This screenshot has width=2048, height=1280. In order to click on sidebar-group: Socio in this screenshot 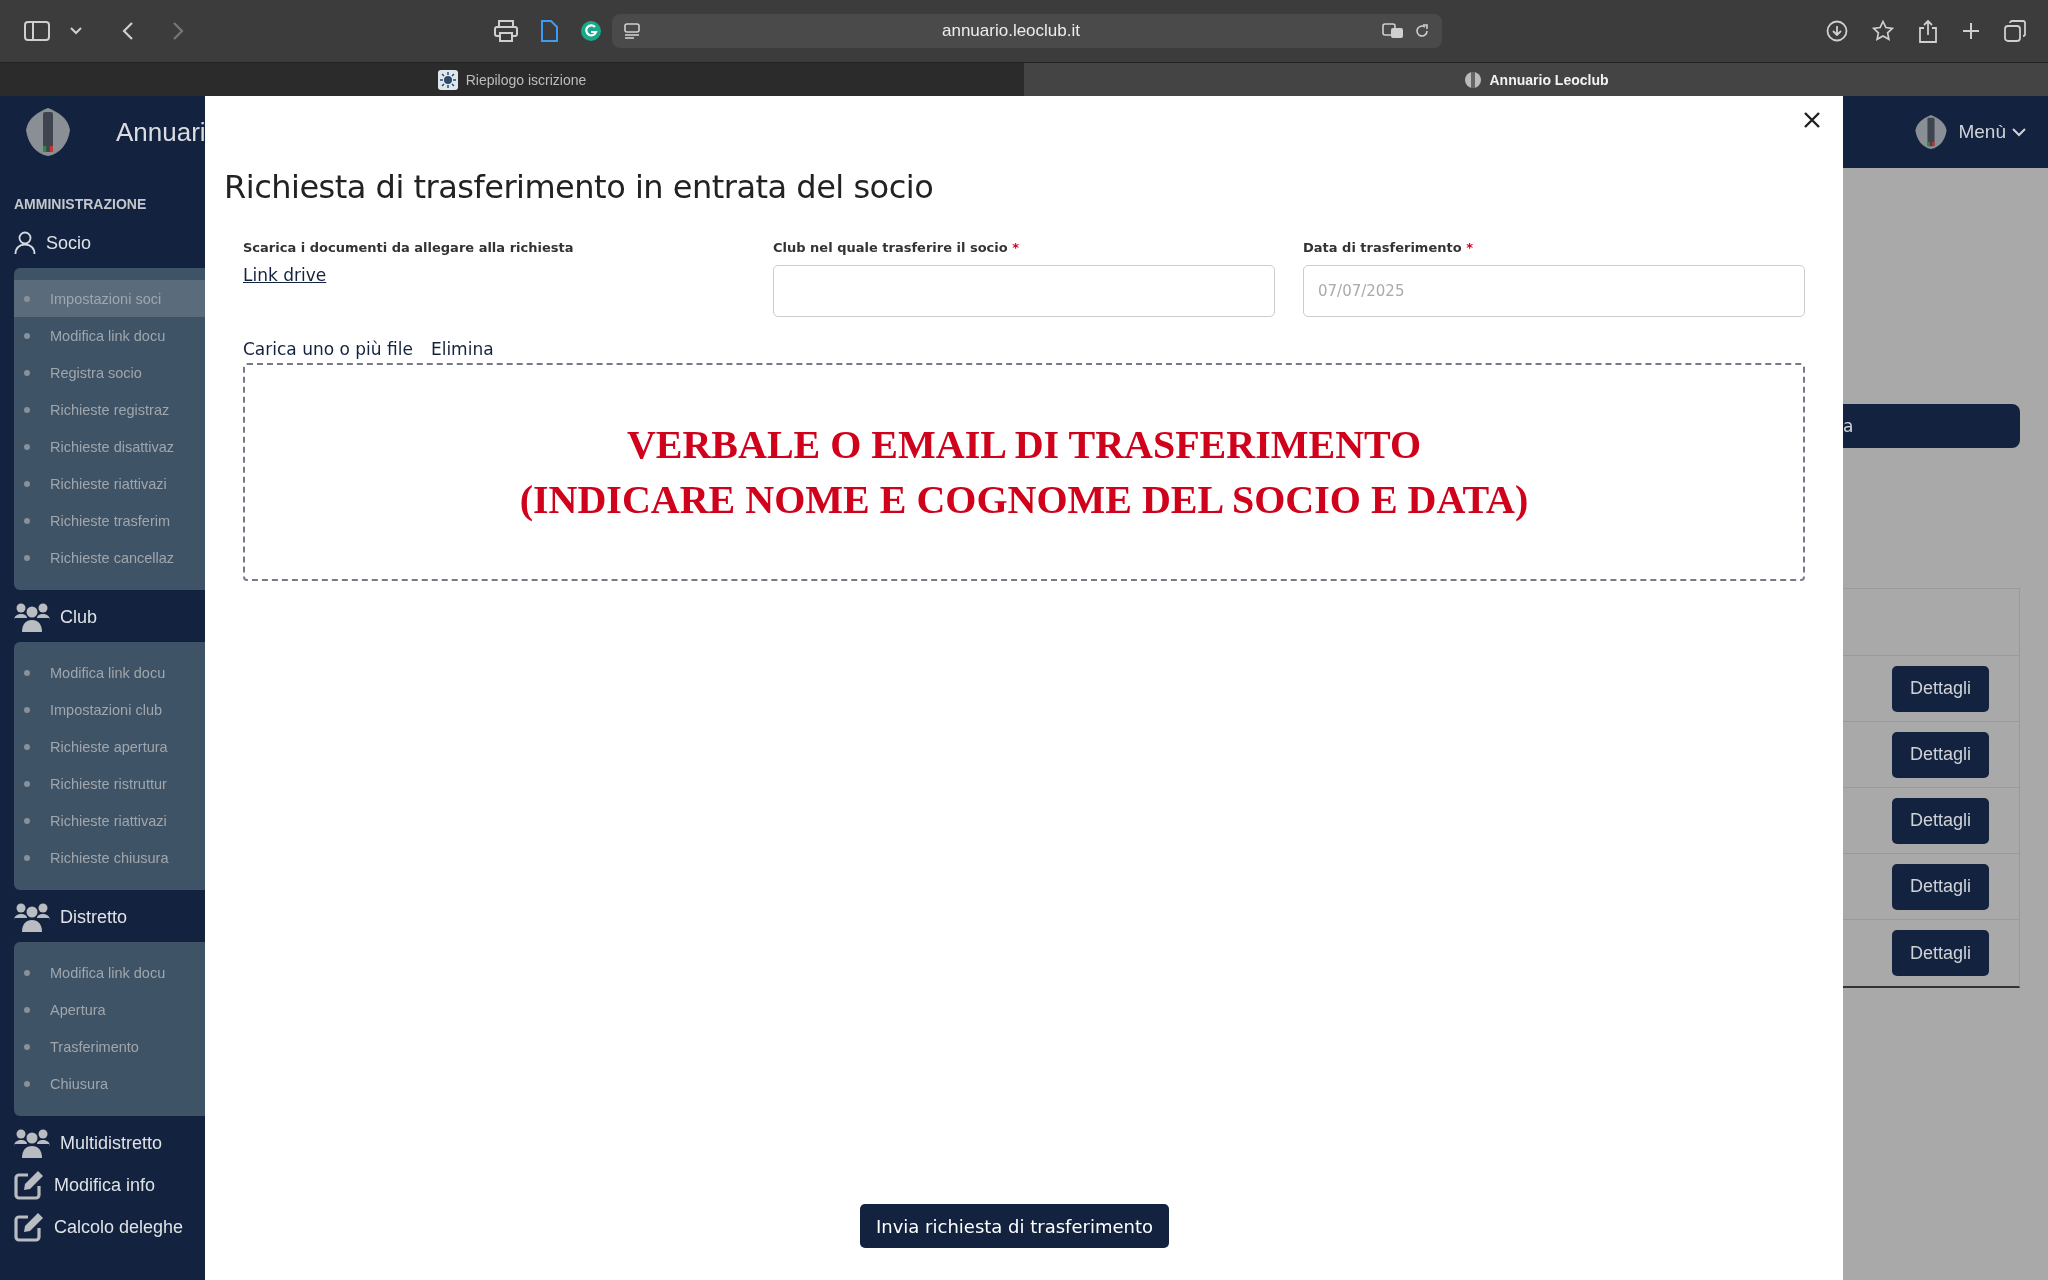, I will do `click(109, 243)`.